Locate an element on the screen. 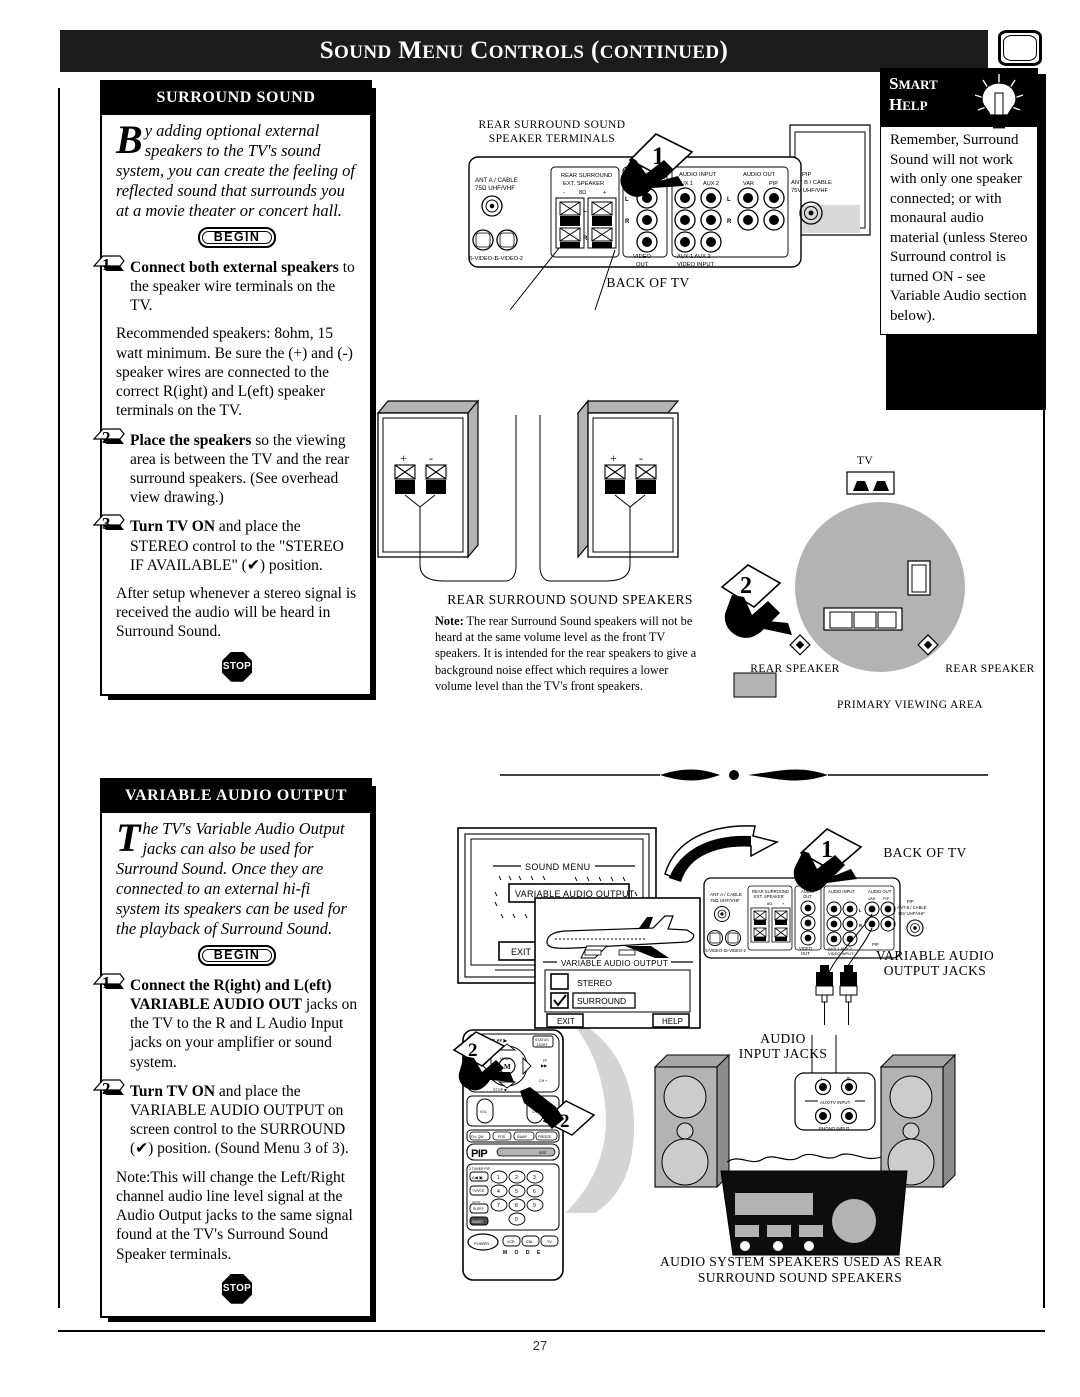 The image size is (1080, 1397). svg-text: 3 is located at coordinates (534, 1178).